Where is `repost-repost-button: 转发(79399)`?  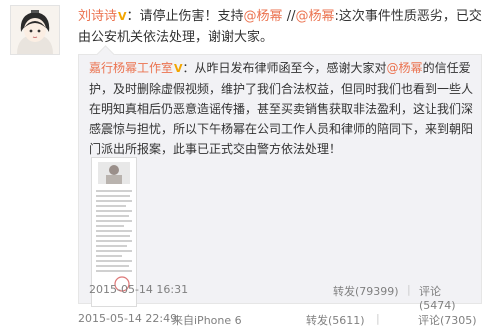
repost-repost-button: 转发(79399) is located at coordinates (366, 291).